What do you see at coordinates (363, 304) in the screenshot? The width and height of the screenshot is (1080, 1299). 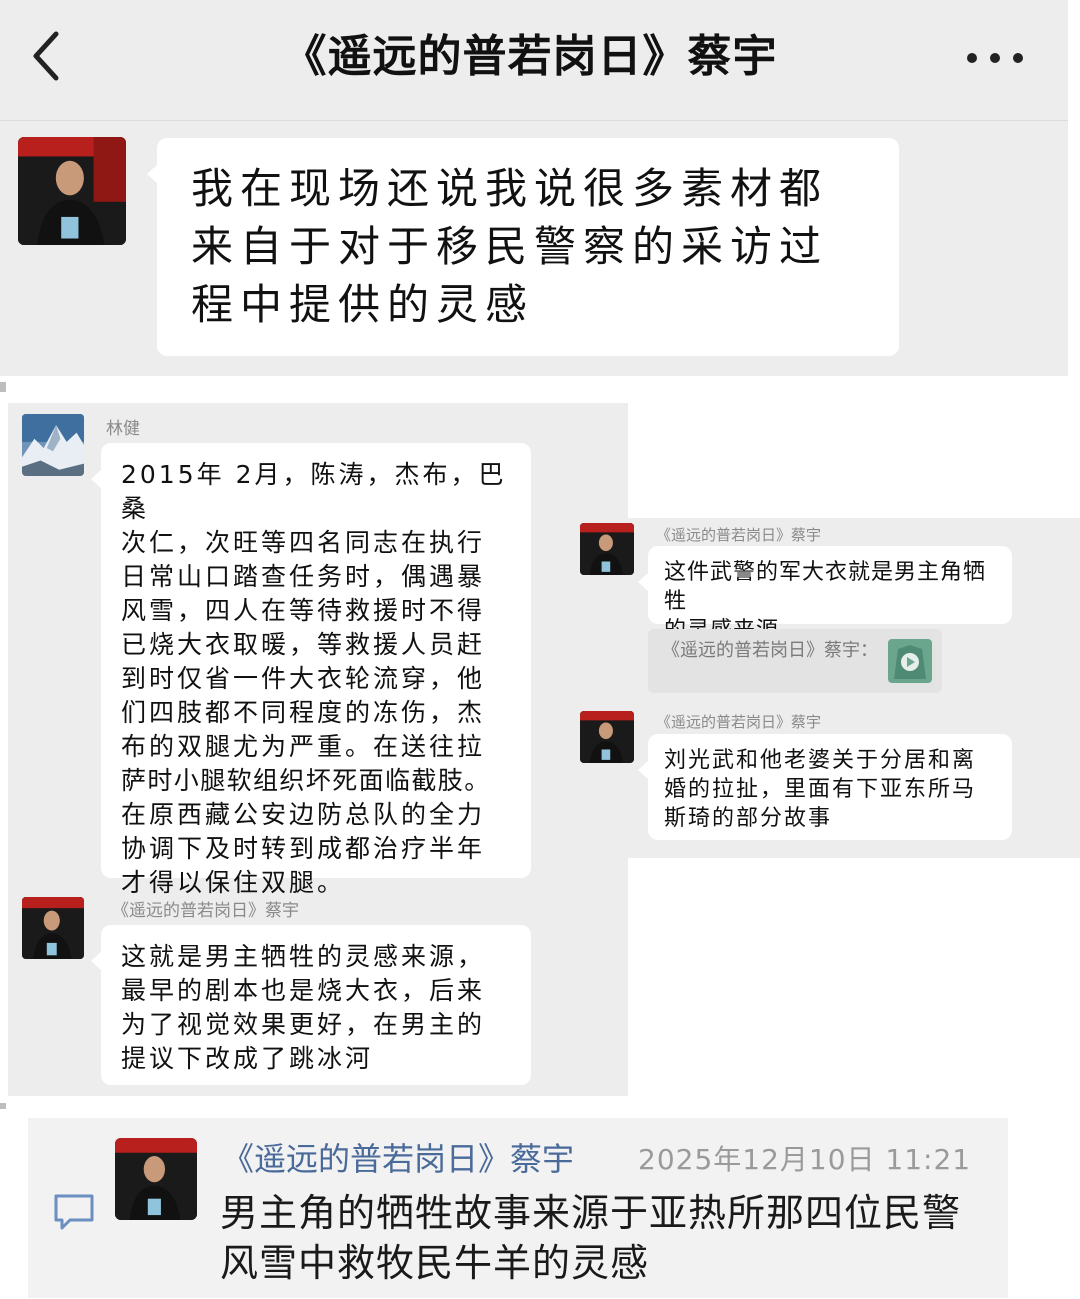 I see `message-line: 程中提供的灵感` at bounding box center [363, 304].